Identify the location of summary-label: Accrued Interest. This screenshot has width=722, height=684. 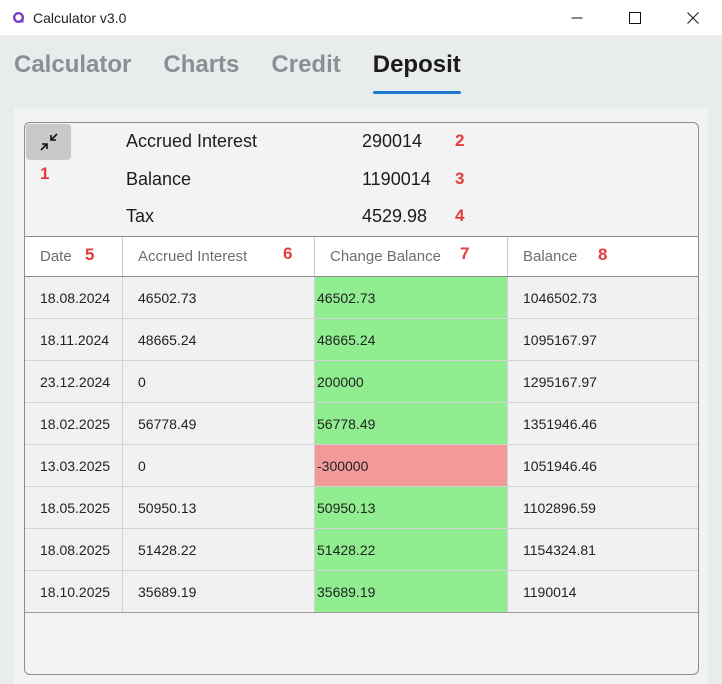
(192, 141).